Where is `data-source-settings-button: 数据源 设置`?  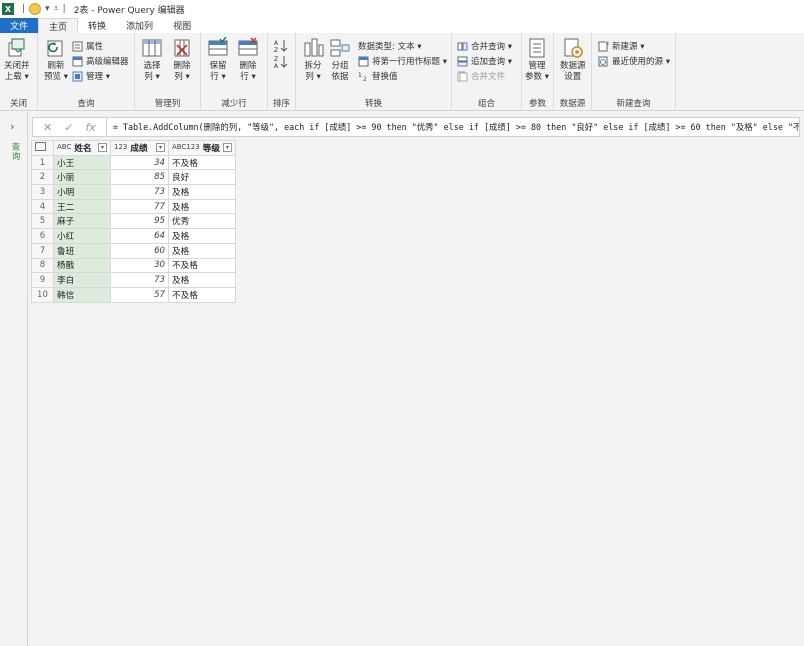 data-source-settings-button: 数据源 设置 is located at coordinates (573, 60).